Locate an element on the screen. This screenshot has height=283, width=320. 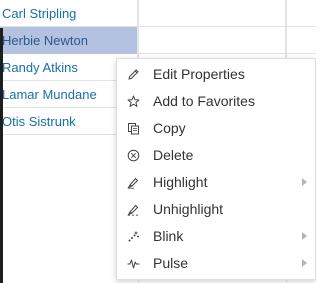
menu-item-add-to-favorites: Add to Favorites is located at coordinates (216, 101).